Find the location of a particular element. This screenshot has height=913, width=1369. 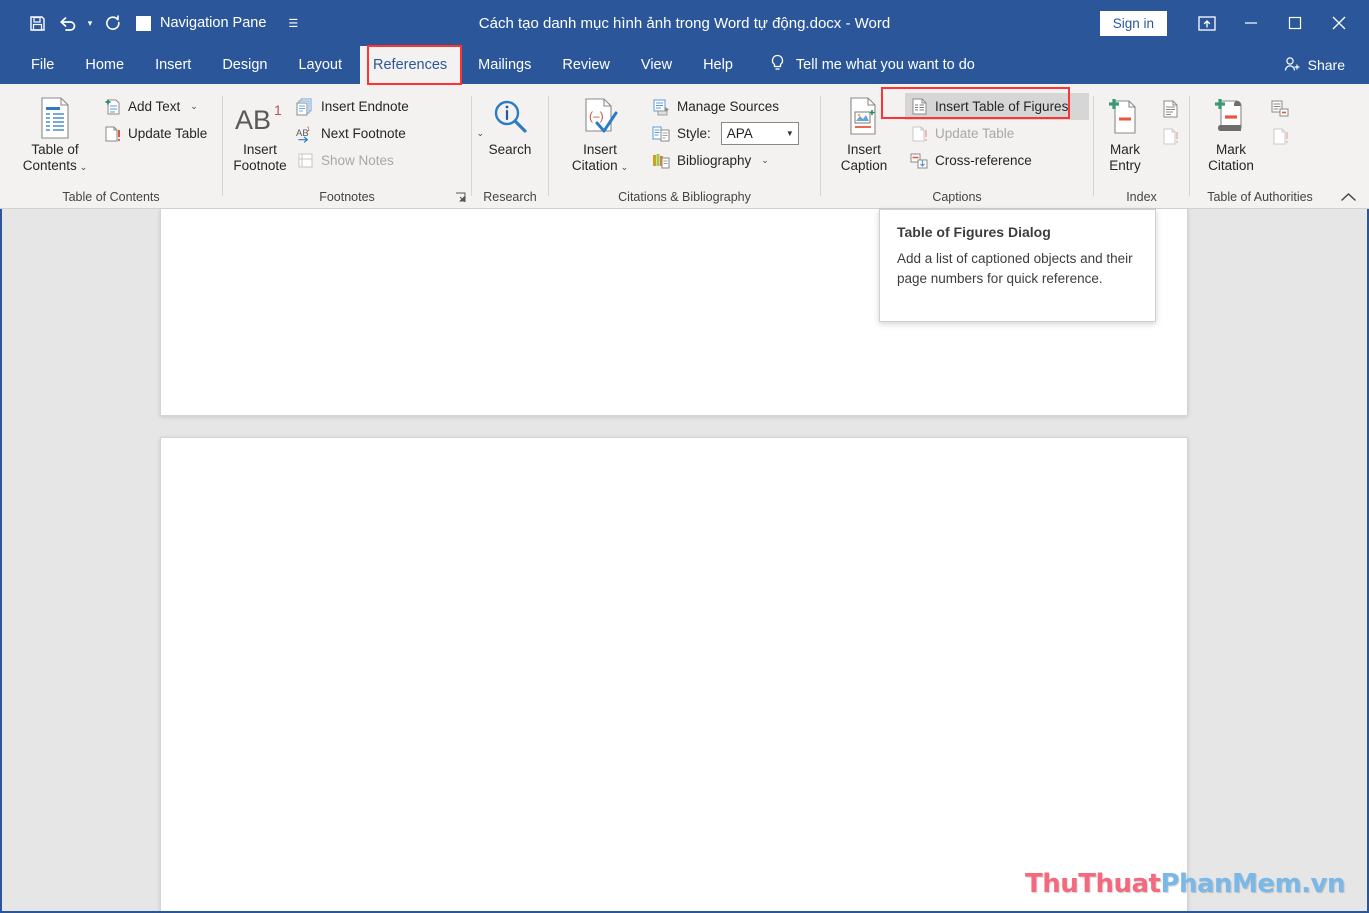

mark-entry-button: Mark Entry is located at coordinates (1125, 132).